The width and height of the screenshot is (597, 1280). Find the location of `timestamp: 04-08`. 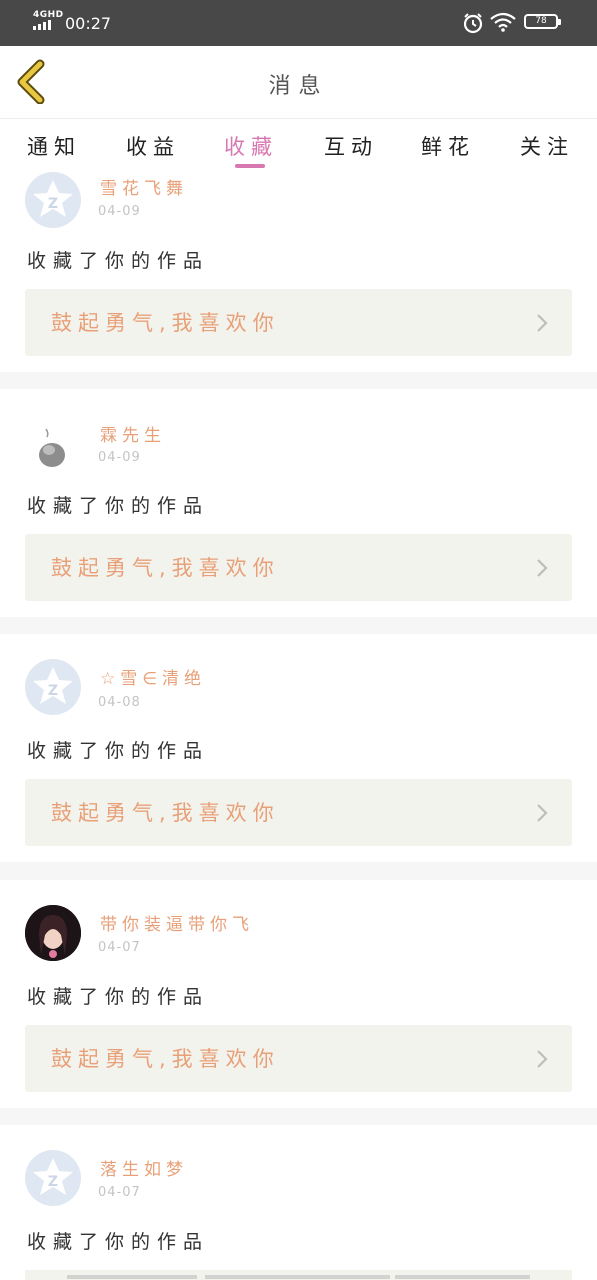

timestamp: 04-08 is located at coordinates (119, 702).